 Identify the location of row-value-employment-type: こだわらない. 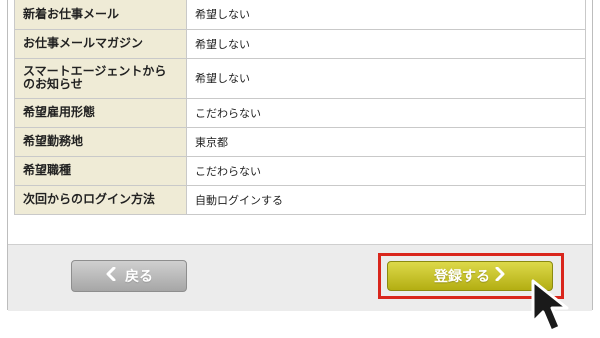
(386, 112).